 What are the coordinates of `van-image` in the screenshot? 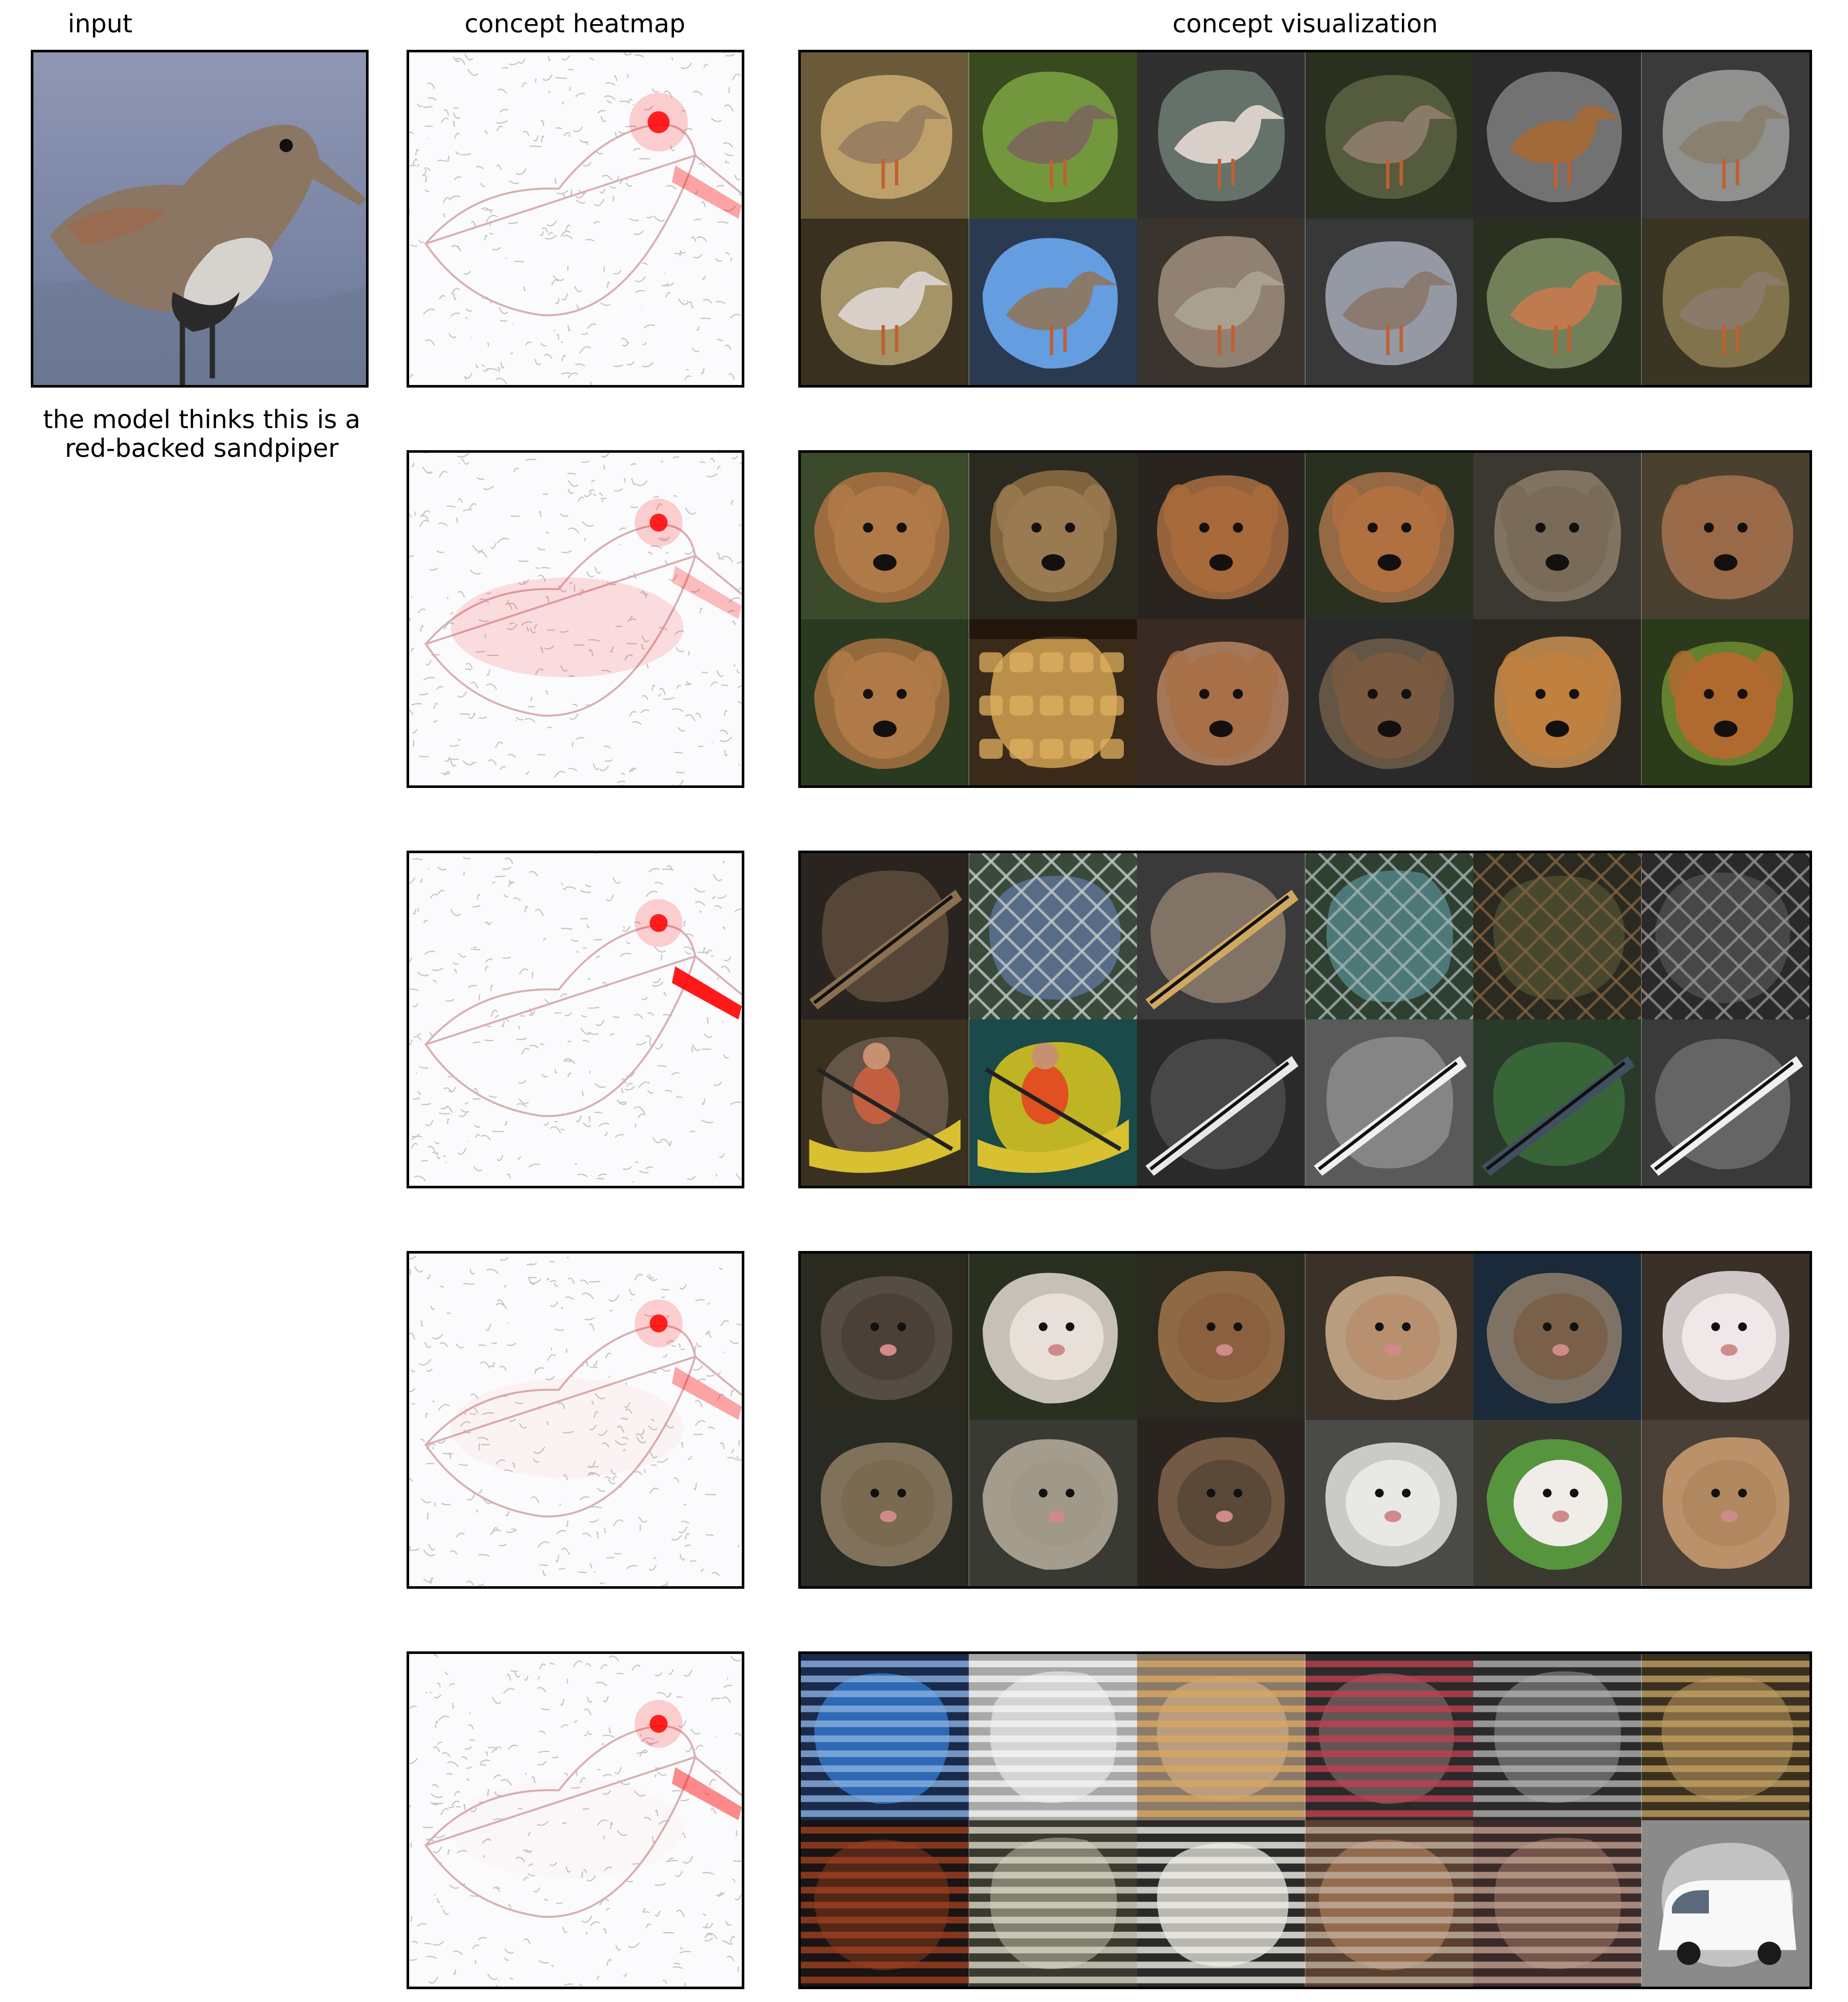 It's located at (1725, 1903).